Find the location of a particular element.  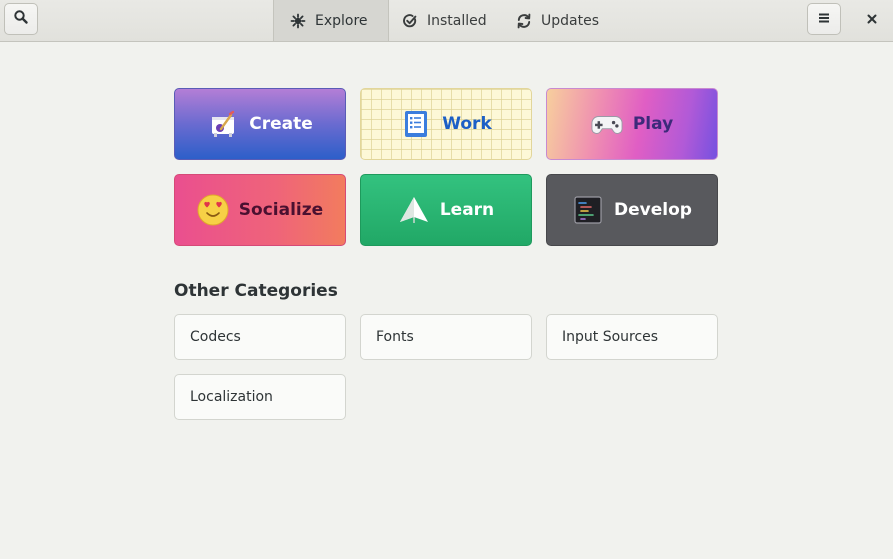

other-category-codecs: Codecs is located at coordinates (260, 337).